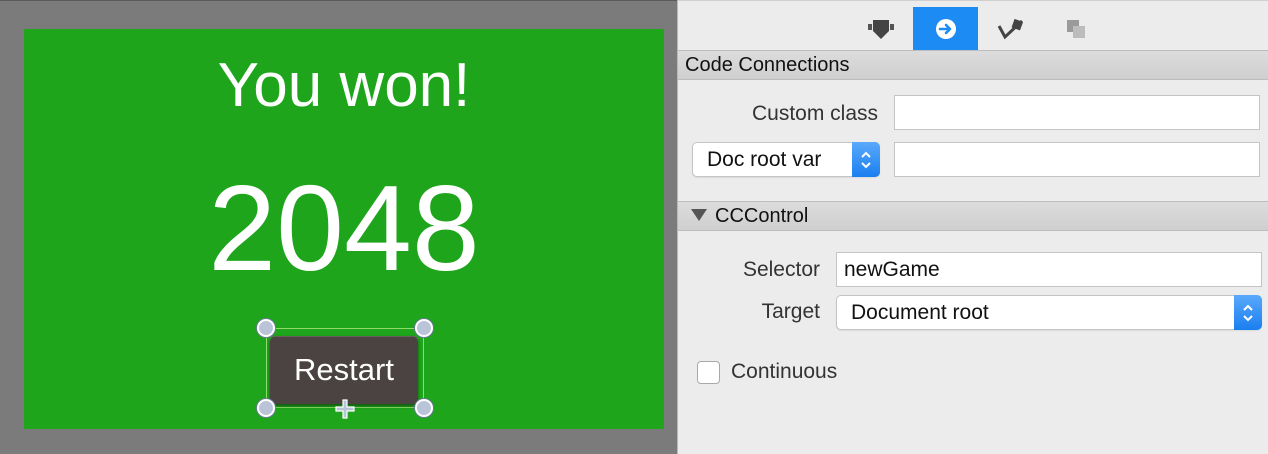  I want to click on restart-button-label: Restart, so click(344, 369).